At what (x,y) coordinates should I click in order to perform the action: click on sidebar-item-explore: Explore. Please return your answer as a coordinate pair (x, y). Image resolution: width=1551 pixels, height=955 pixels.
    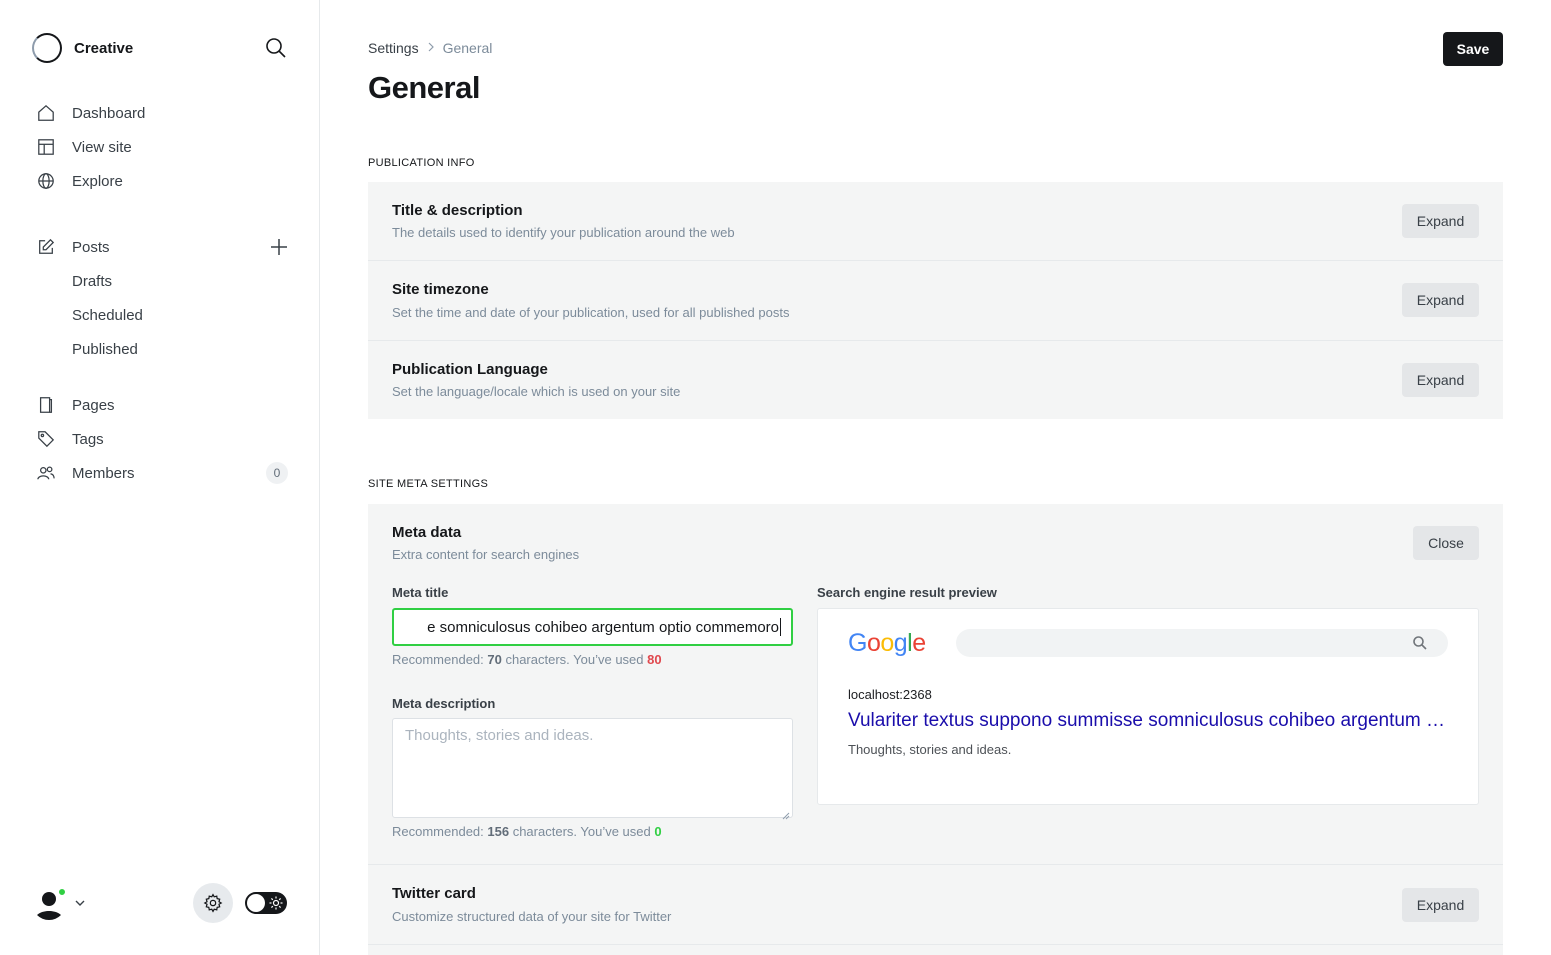
    Looking at the image, I should click on (79, 181).